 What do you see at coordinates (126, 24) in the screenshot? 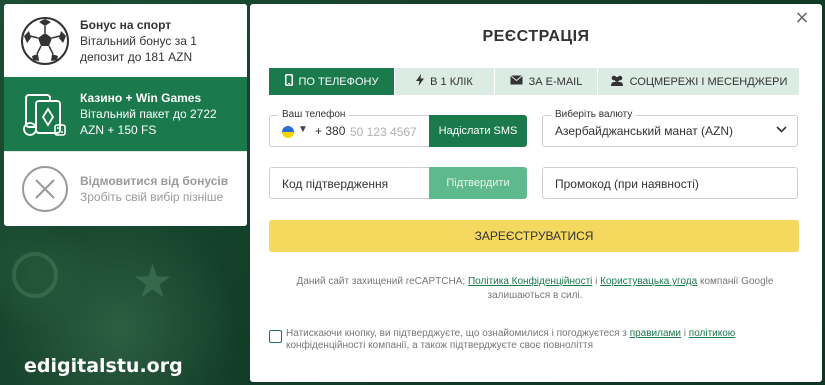
I see `bonus-sport-title: Бонус на спорт` at bounding box center [126, 24].